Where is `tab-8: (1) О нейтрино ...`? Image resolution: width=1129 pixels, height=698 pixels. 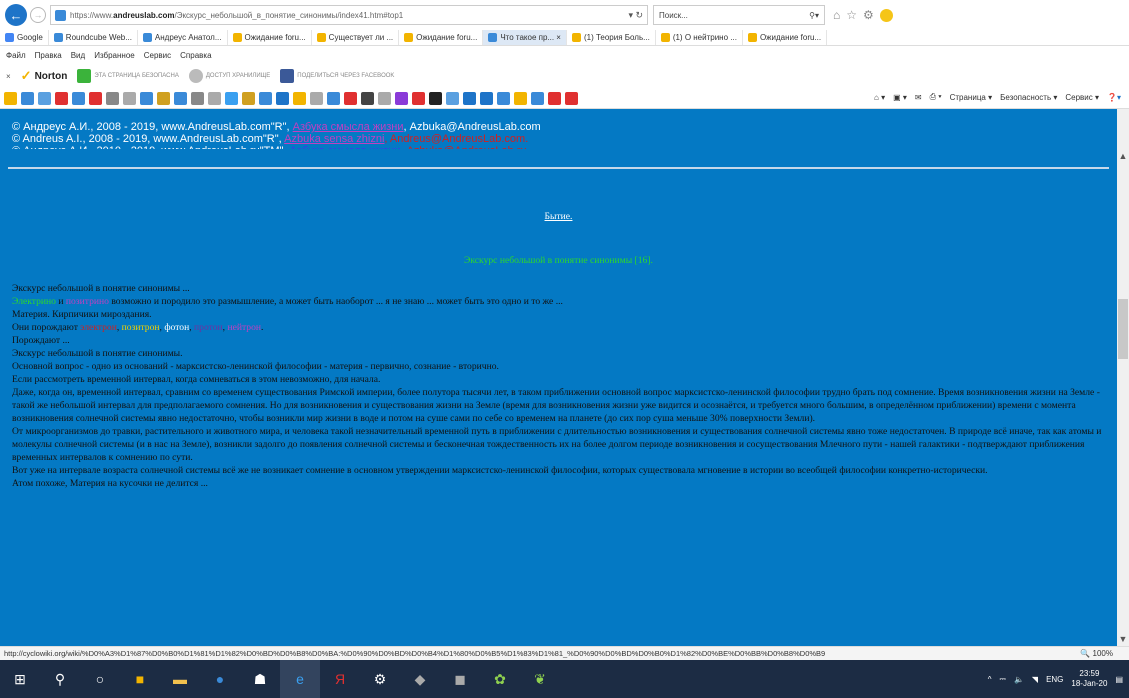 tab-8: (1) О нейтрино ... is located at coordinates (699, 37).